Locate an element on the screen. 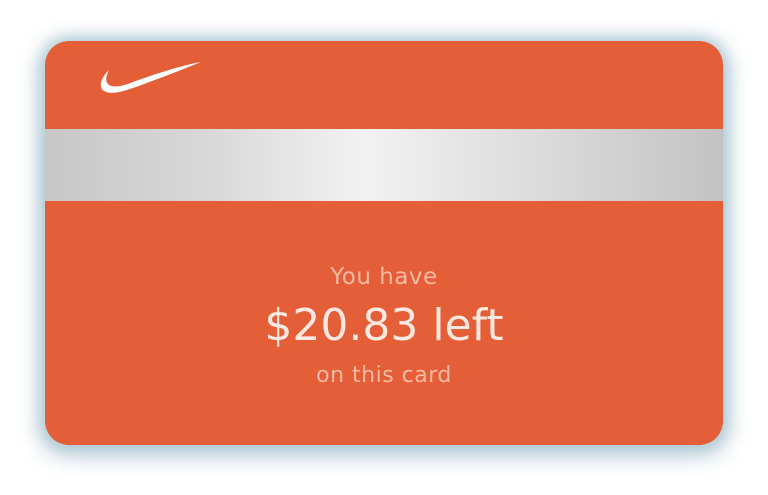  magnetic-stripe is located at coordinates (384, 165).